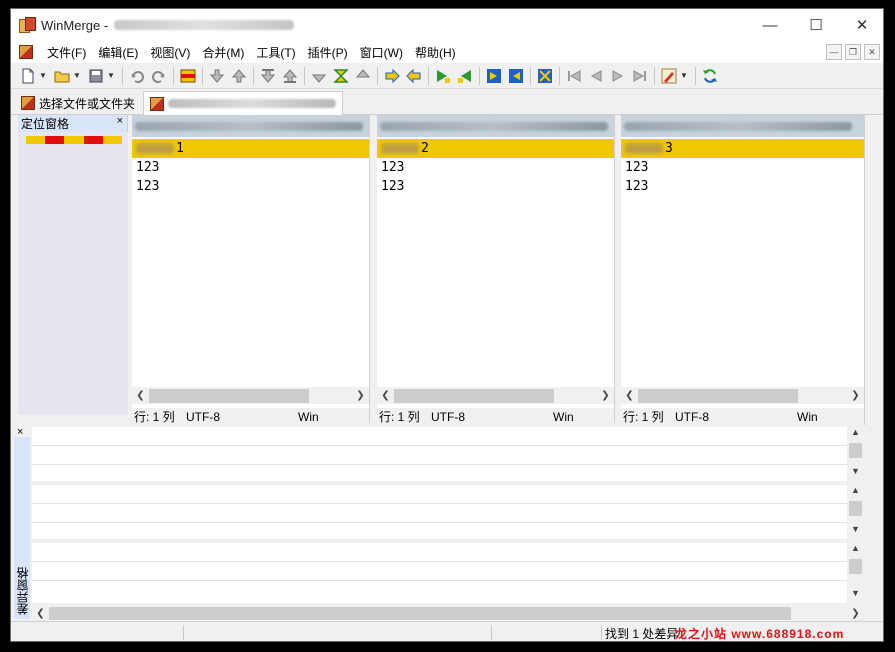 Image resolution: width=895 pixels, height=652 pixels. Describe the element at coordinates (26, 52) in the screenshot. I see `document-icon` at that location.